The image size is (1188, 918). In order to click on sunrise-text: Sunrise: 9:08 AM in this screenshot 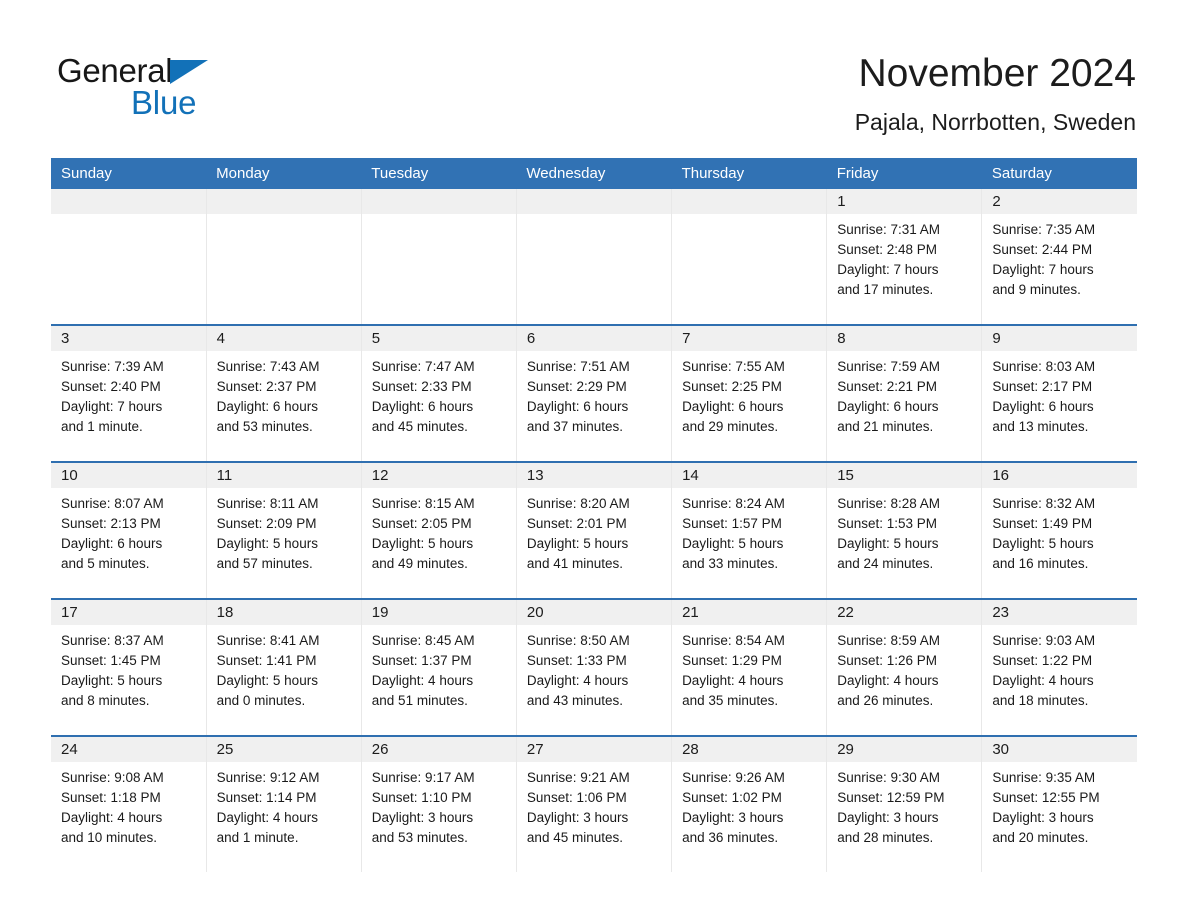, I will do `click(112, 777)`.